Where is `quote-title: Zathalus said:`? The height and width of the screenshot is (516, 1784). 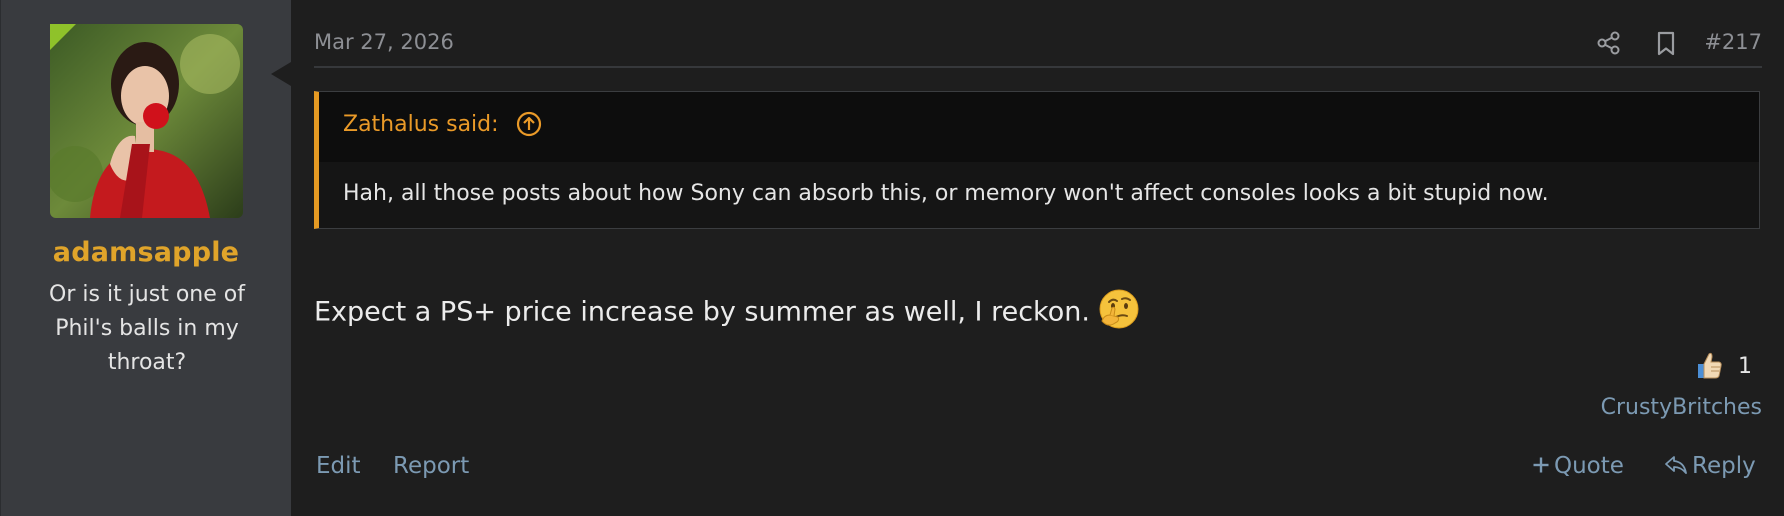
quote-title: Zathalus said: is located at coordinates (1039, 127).